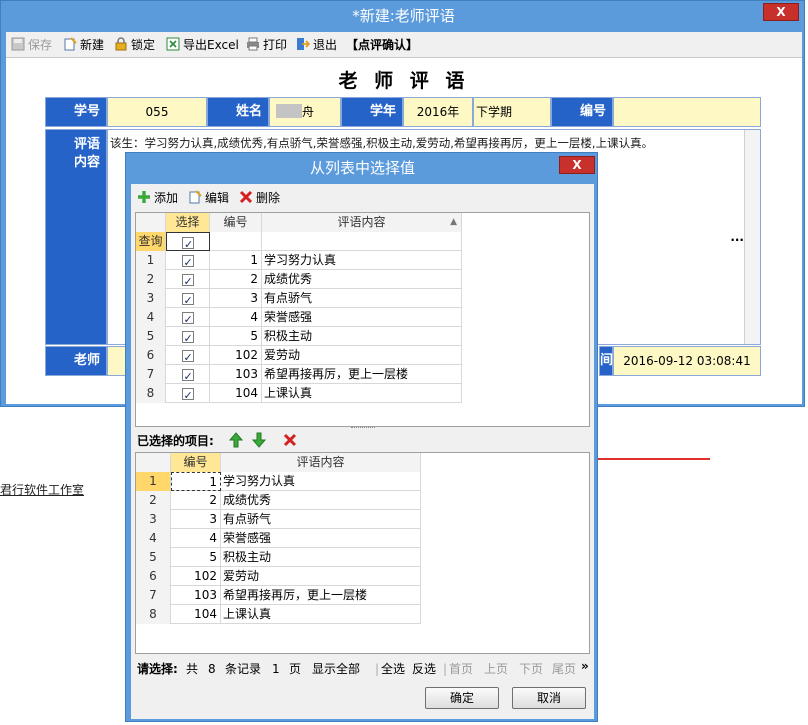  Describe the element at coordinates (31, 45) in the screenshot. I see `save-button: 保存` at that location.